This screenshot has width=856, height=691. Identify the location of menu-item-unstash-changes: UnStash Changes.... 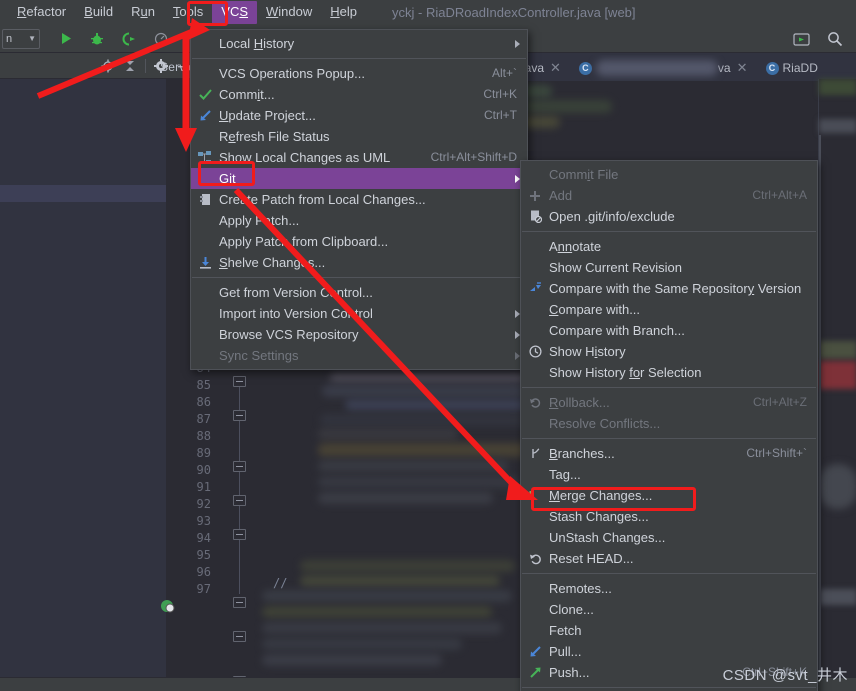
(669, 537).